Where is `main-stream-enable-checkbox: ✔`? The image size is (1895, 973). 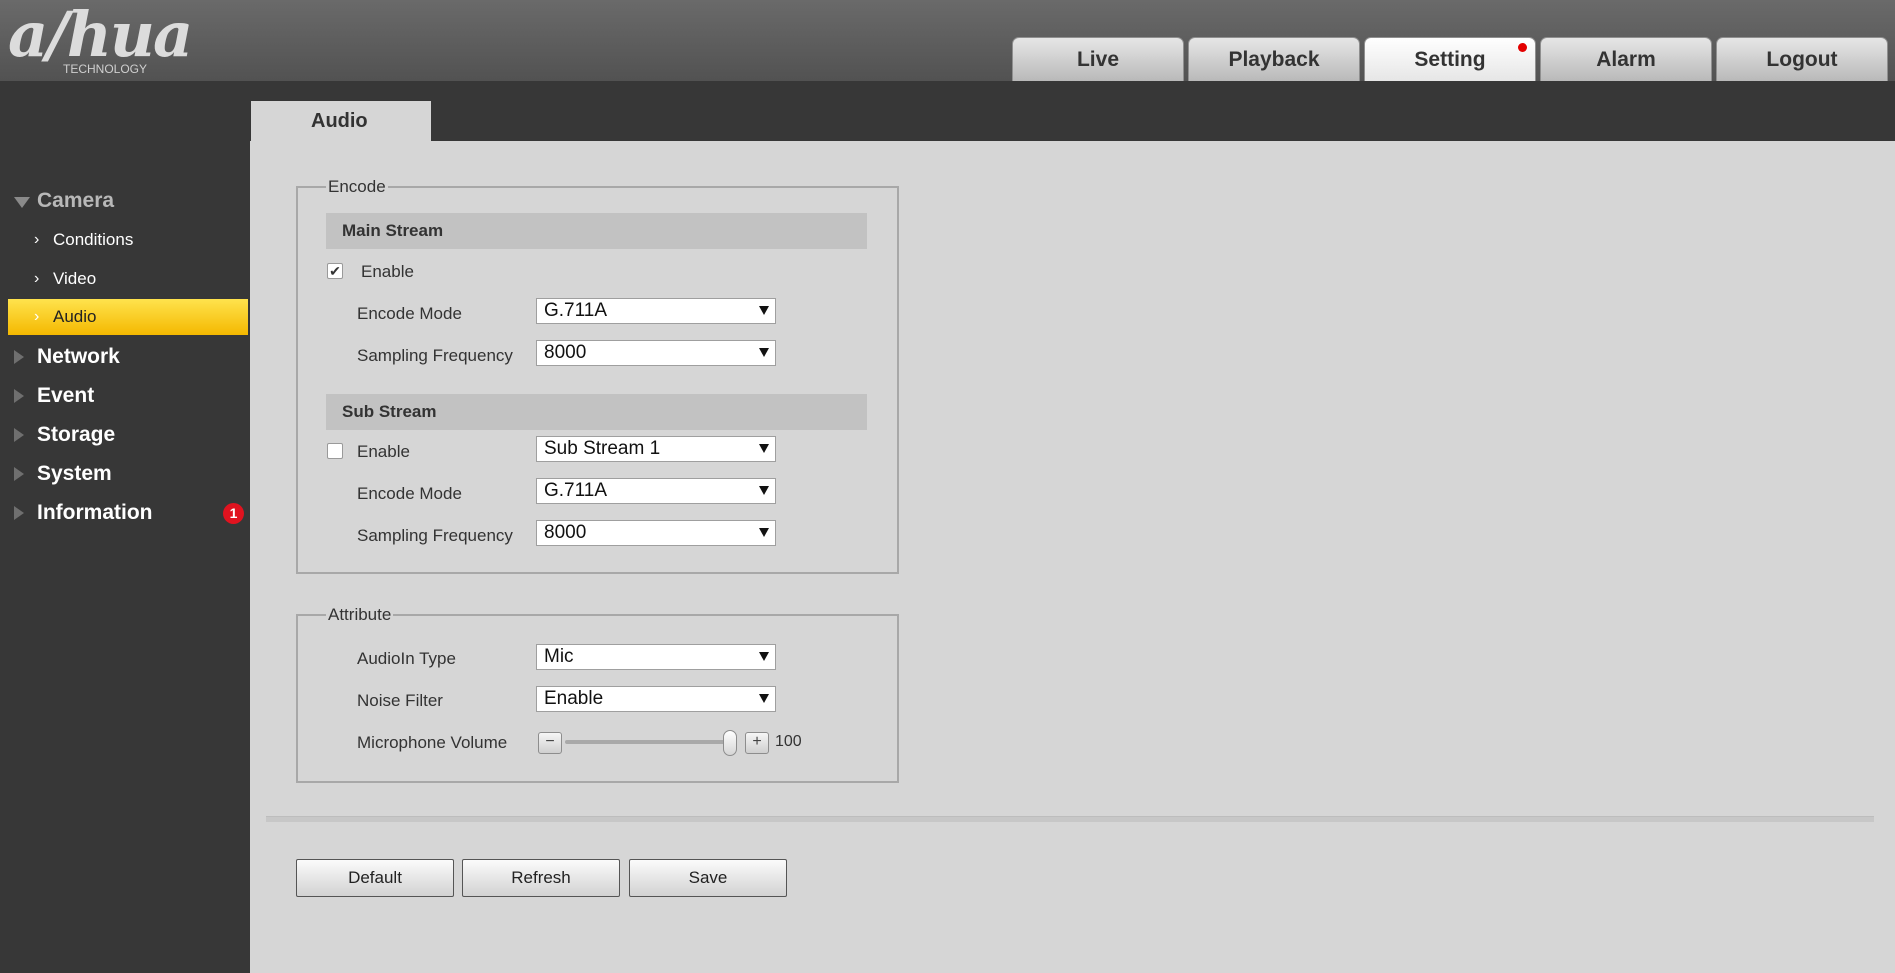 main-stream-enable-checkbox: ✔ is located at coordinates (335, 271).